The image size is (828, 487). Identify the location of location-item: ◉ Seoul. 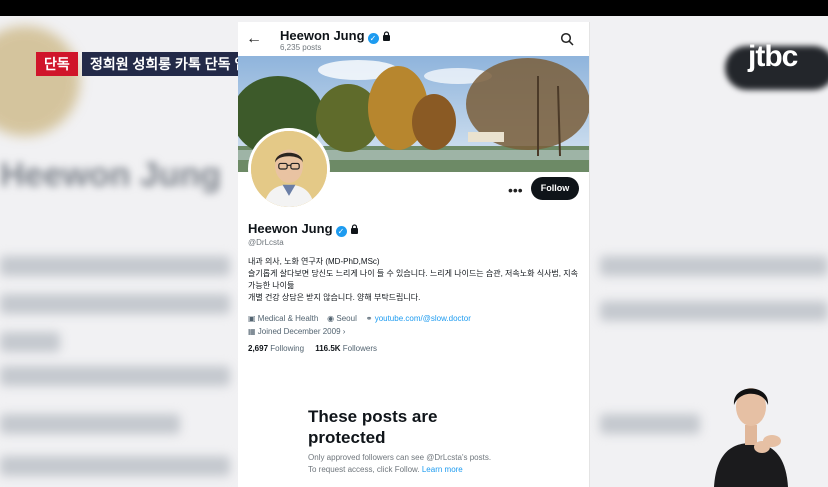
(342, 318).